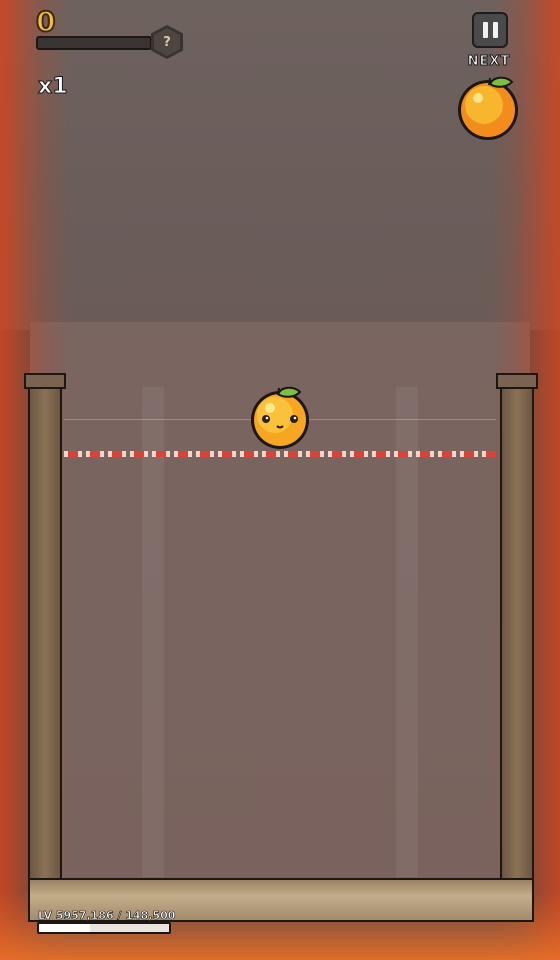 This screenshot has width=560, height=960. I want to click on pause-button, so click(490, 30).